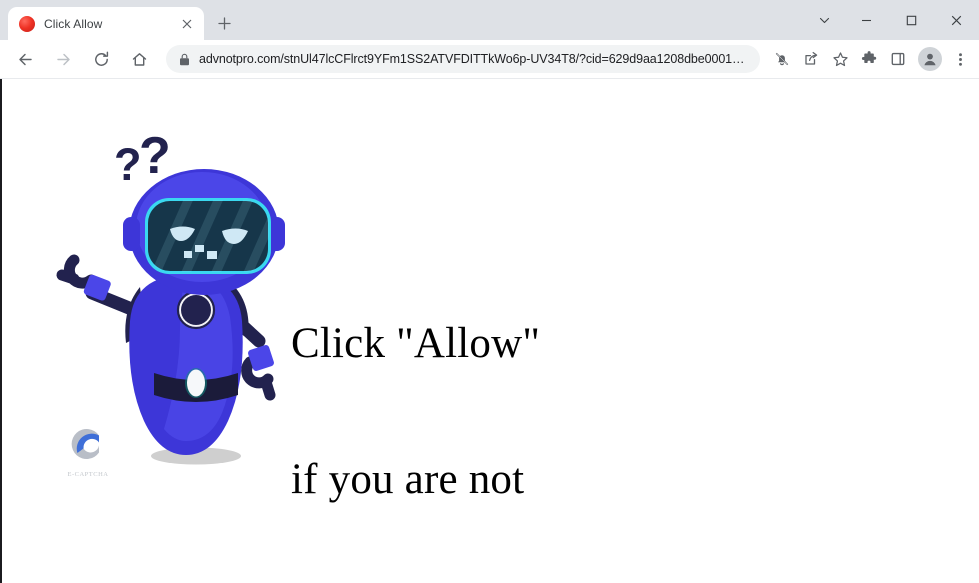  I want to click on extensions-puzzle-icon, so click(869, 59).